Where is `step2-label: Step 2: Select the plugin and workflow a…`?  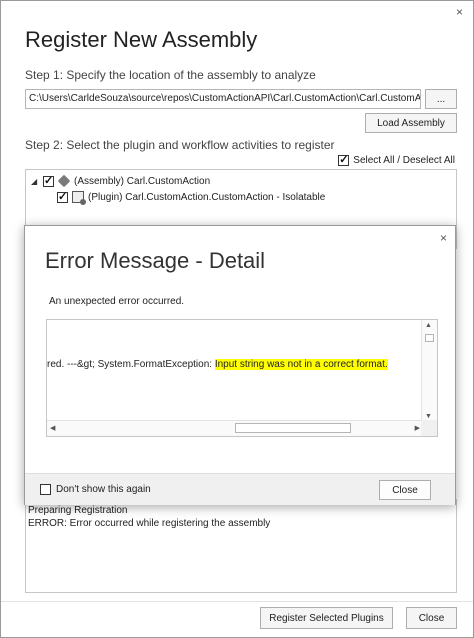
step2-label: Step 2: Select the plugin and workflow a… is located at coordinates (180, 145).